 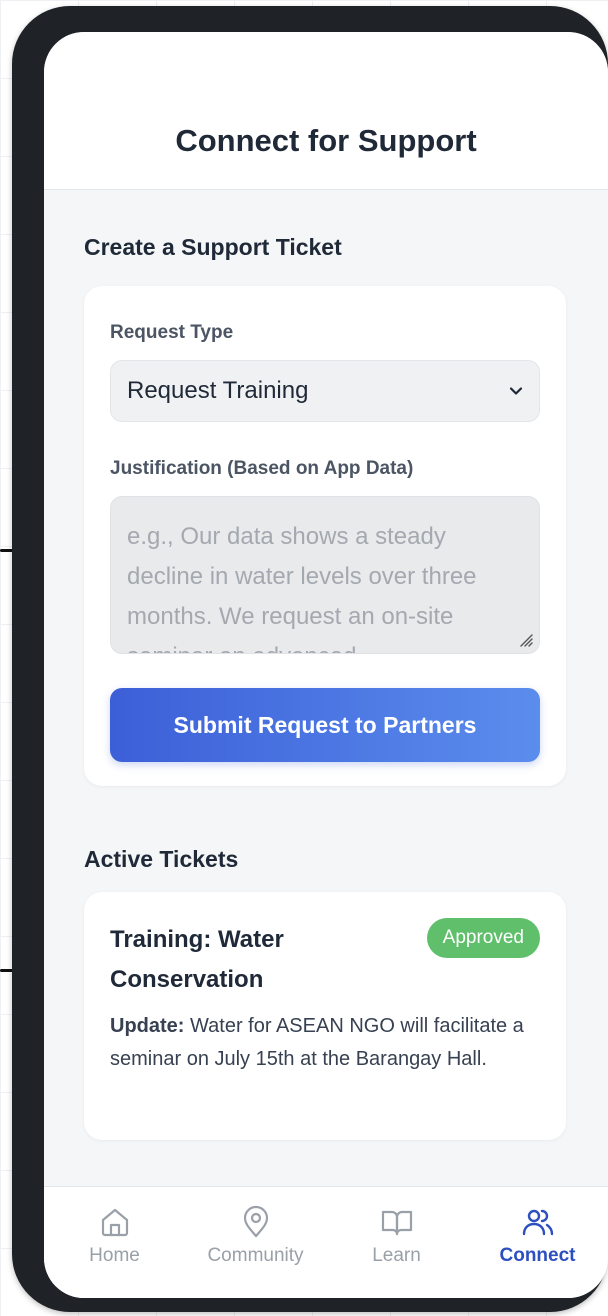 I want to click on nav-label-connect: Connect, so click(x=537, y=1255).